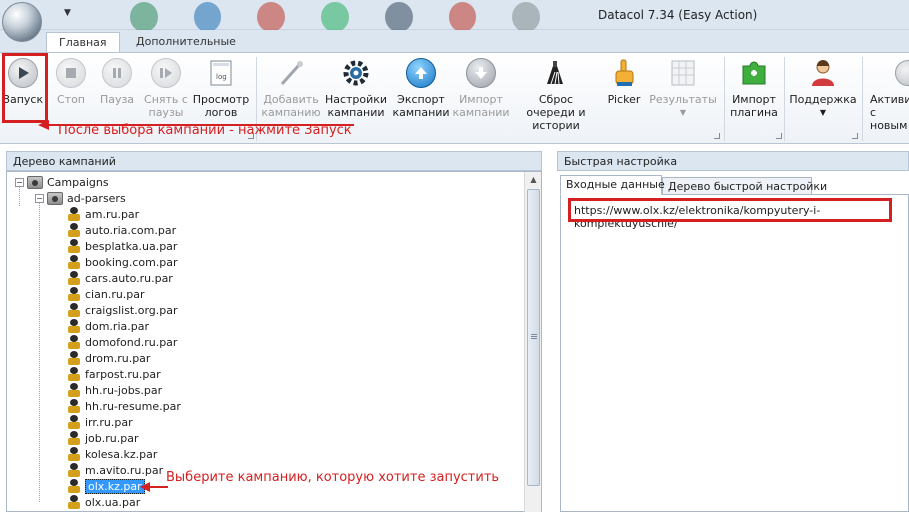 Image resolution: width=909 pixels, height=512 pixels. I want to click on tree-item-campaign: am.ru.par, so click(103, 214).